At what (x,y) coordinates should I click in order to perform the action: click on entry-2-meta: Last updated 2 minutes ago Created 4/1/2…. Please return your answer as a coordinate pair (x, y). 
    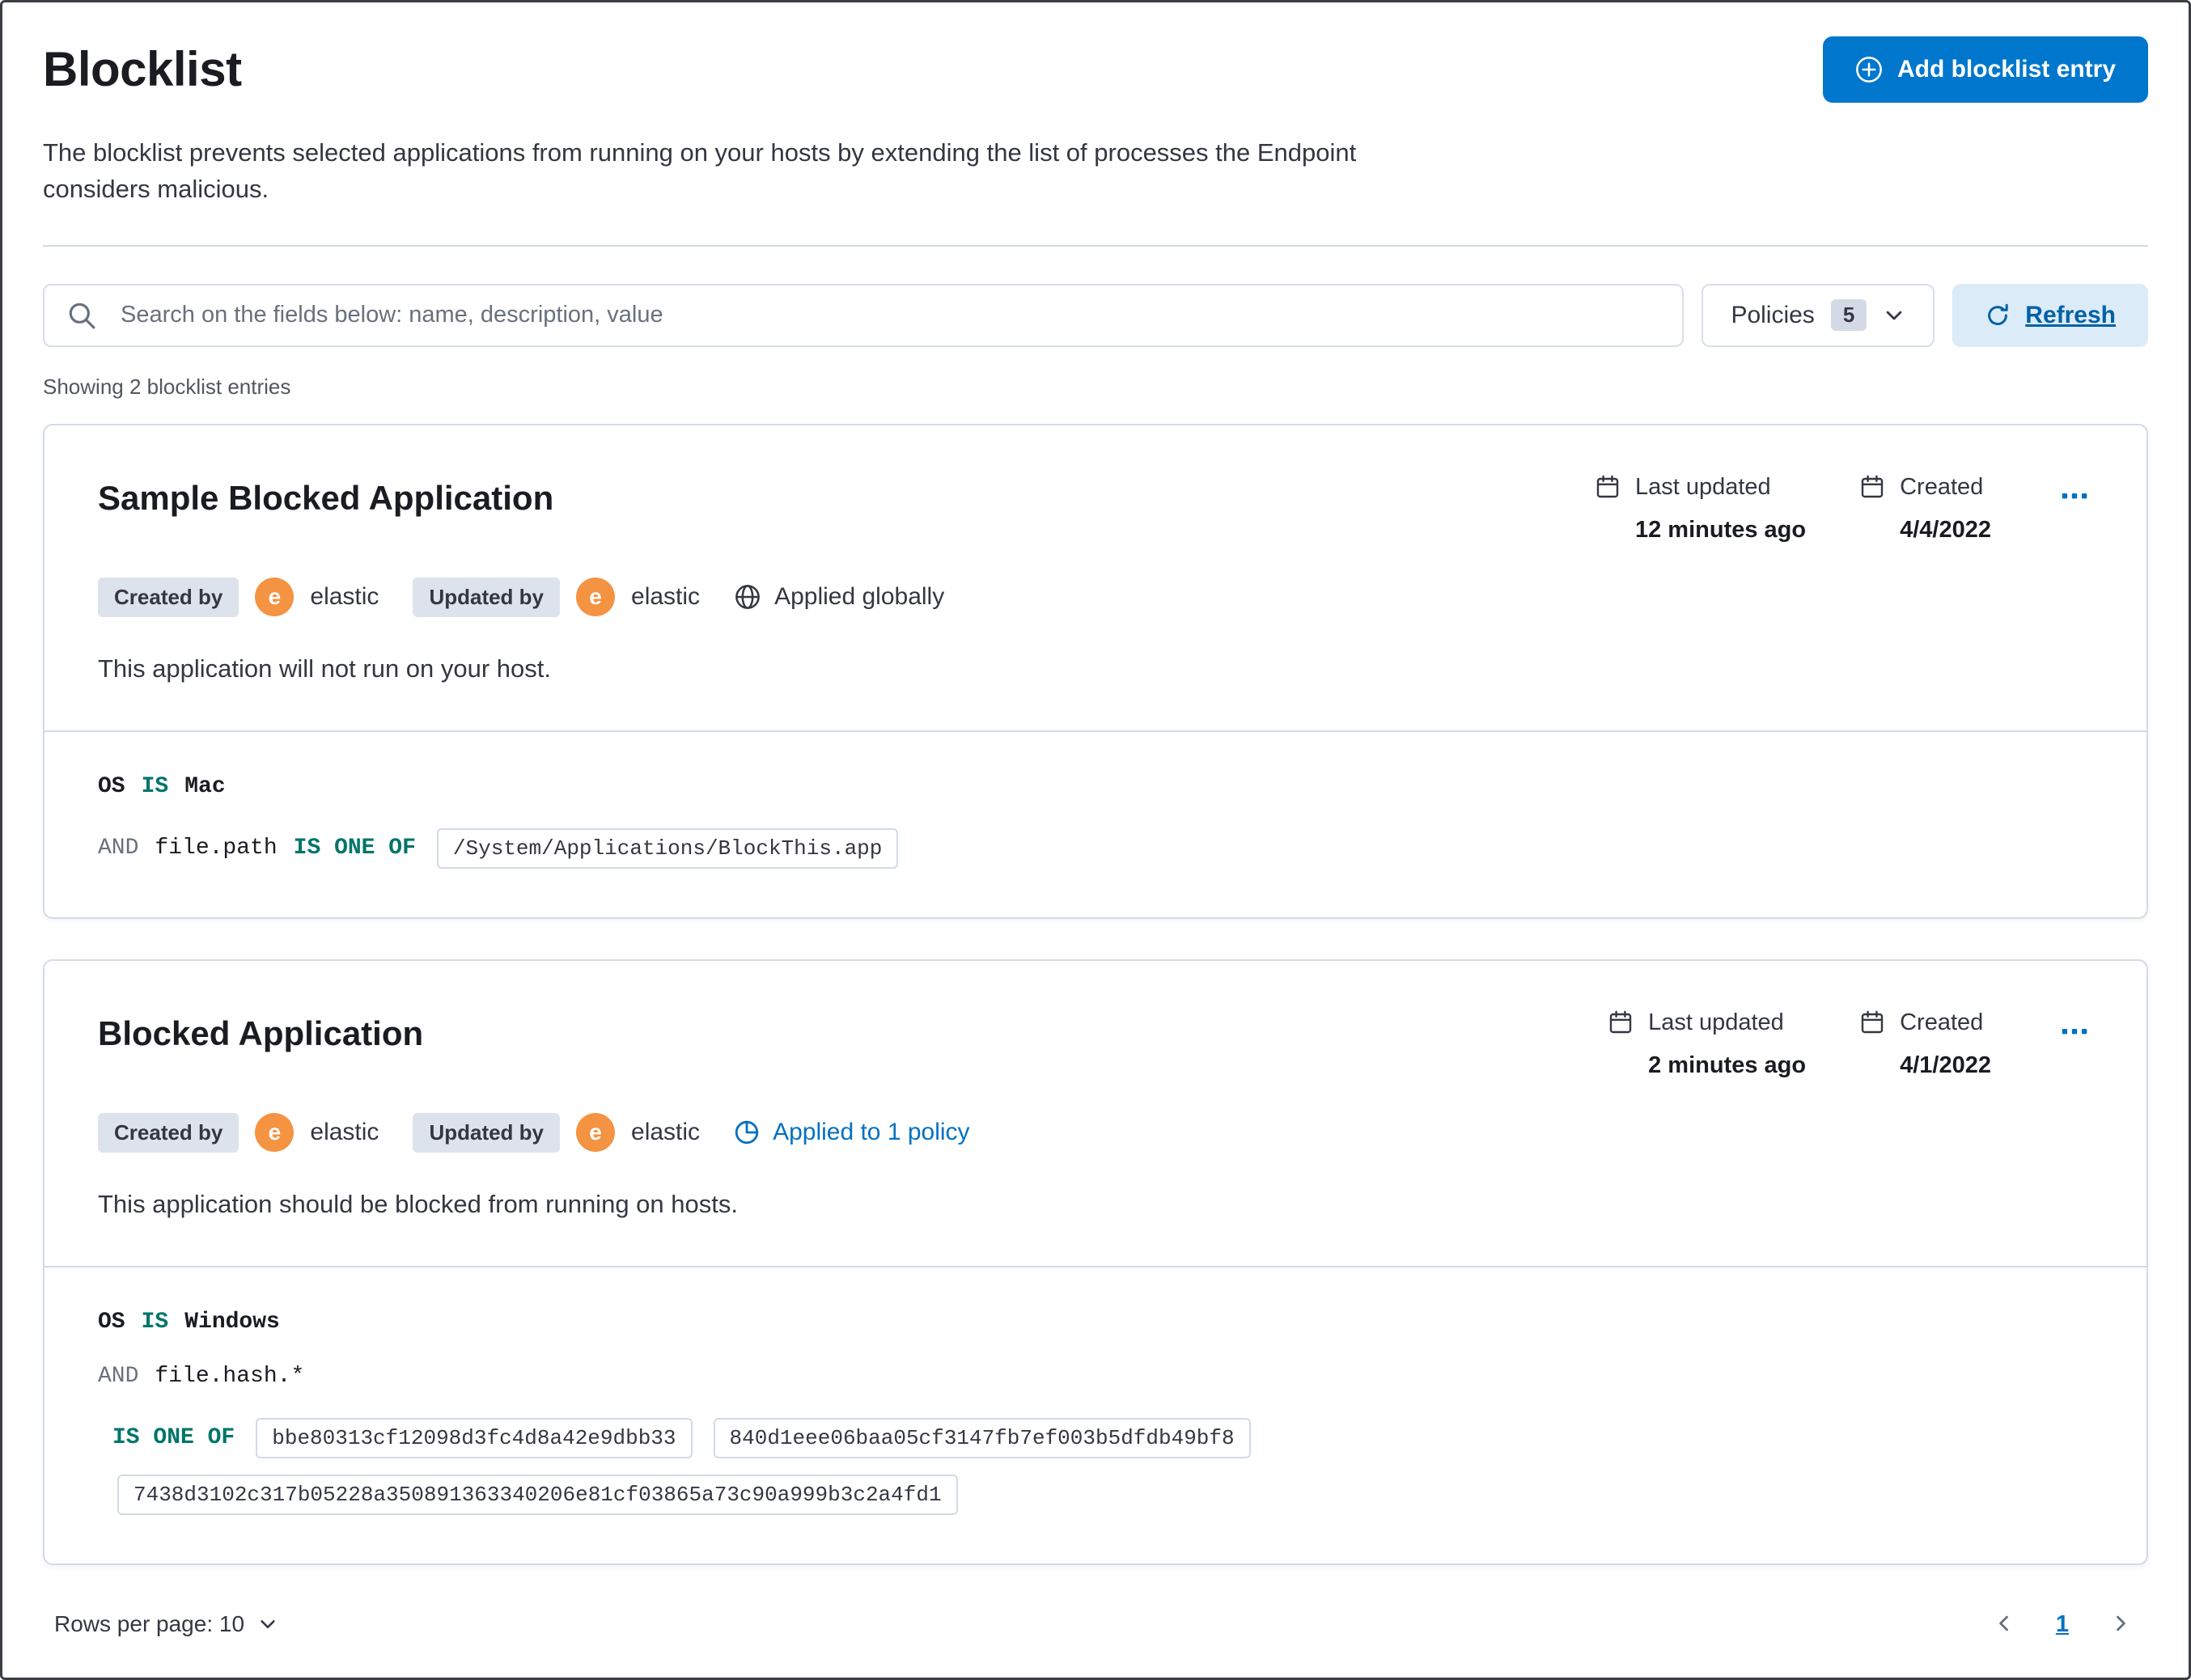
    Looking at the image, I should click on (1850, 1040).